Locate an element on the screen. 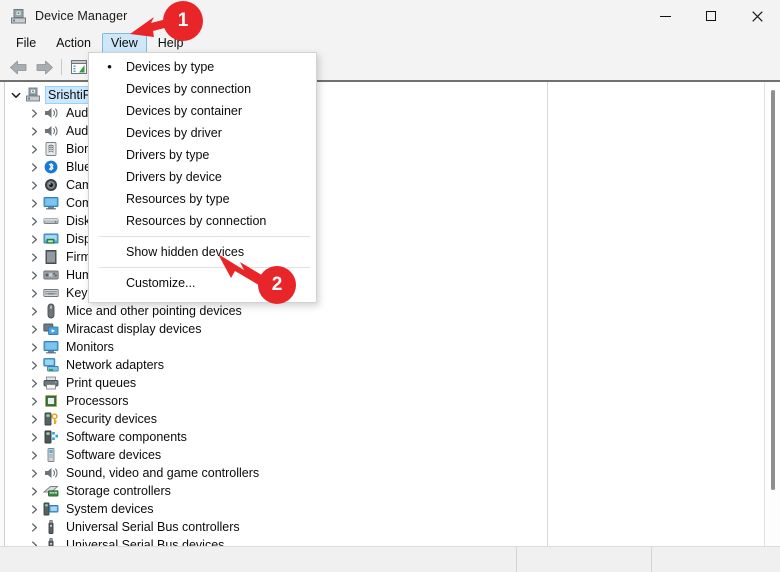 This screenshot has width=780, height=572. tree-row: Mice and other pointing devices is located at coordinates (276, 311).